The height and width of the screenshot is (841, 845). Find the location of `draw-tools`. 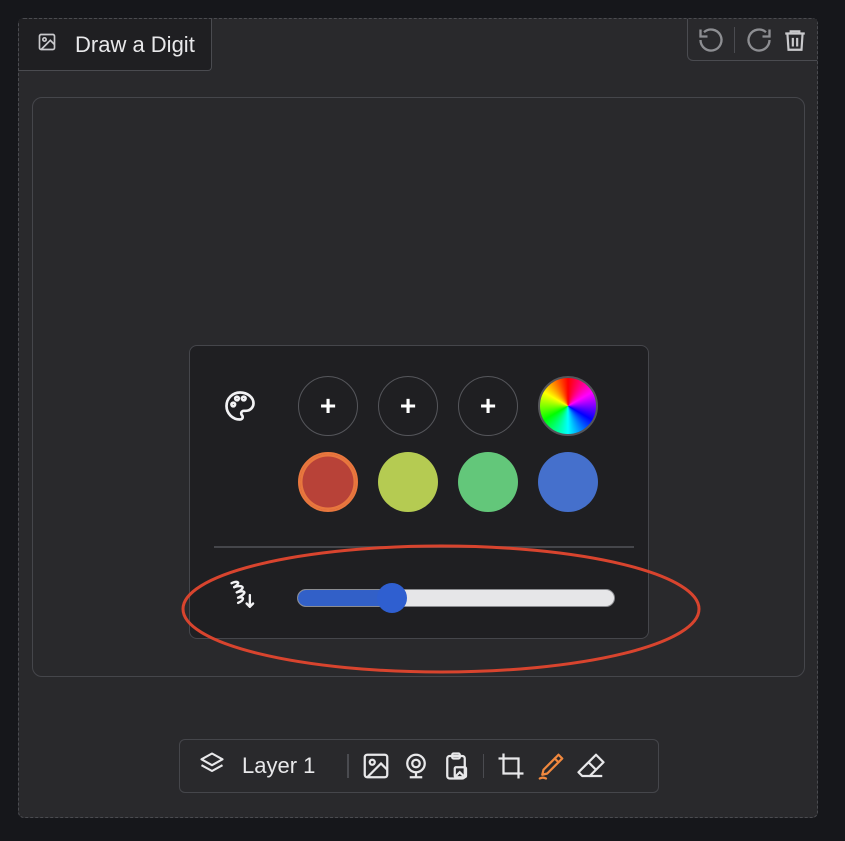

draw-tools is located at coordinates (551, 766).